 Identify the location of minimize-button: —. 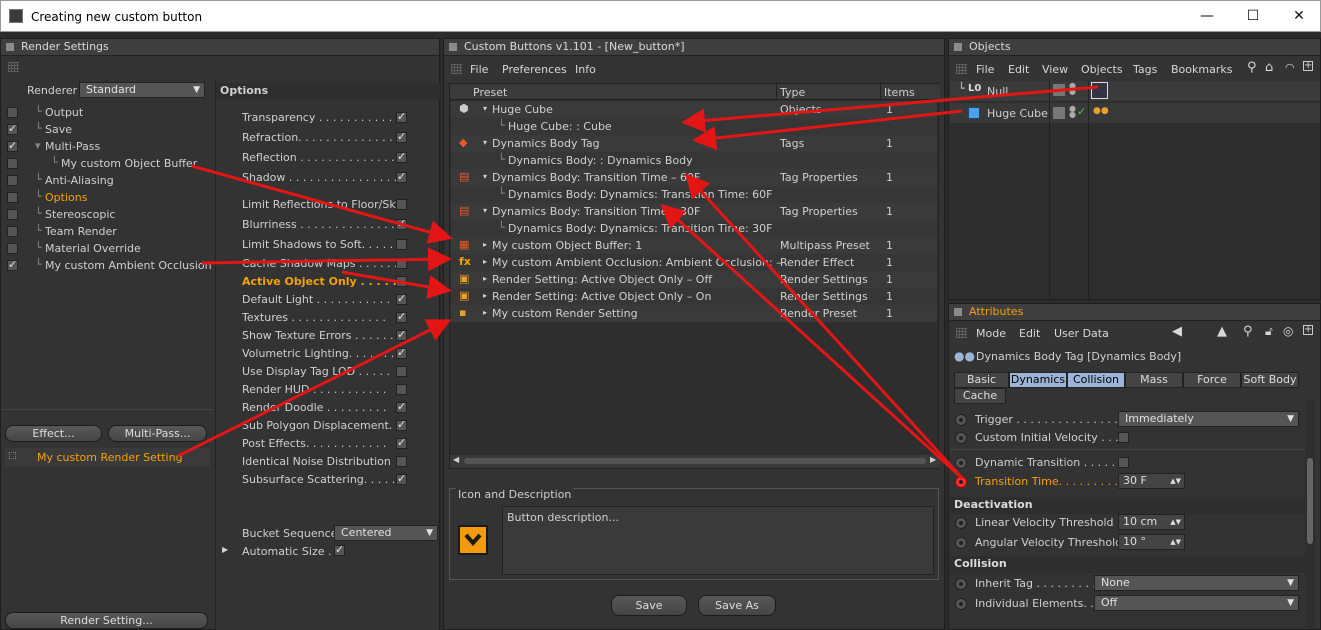
(1207, 16).